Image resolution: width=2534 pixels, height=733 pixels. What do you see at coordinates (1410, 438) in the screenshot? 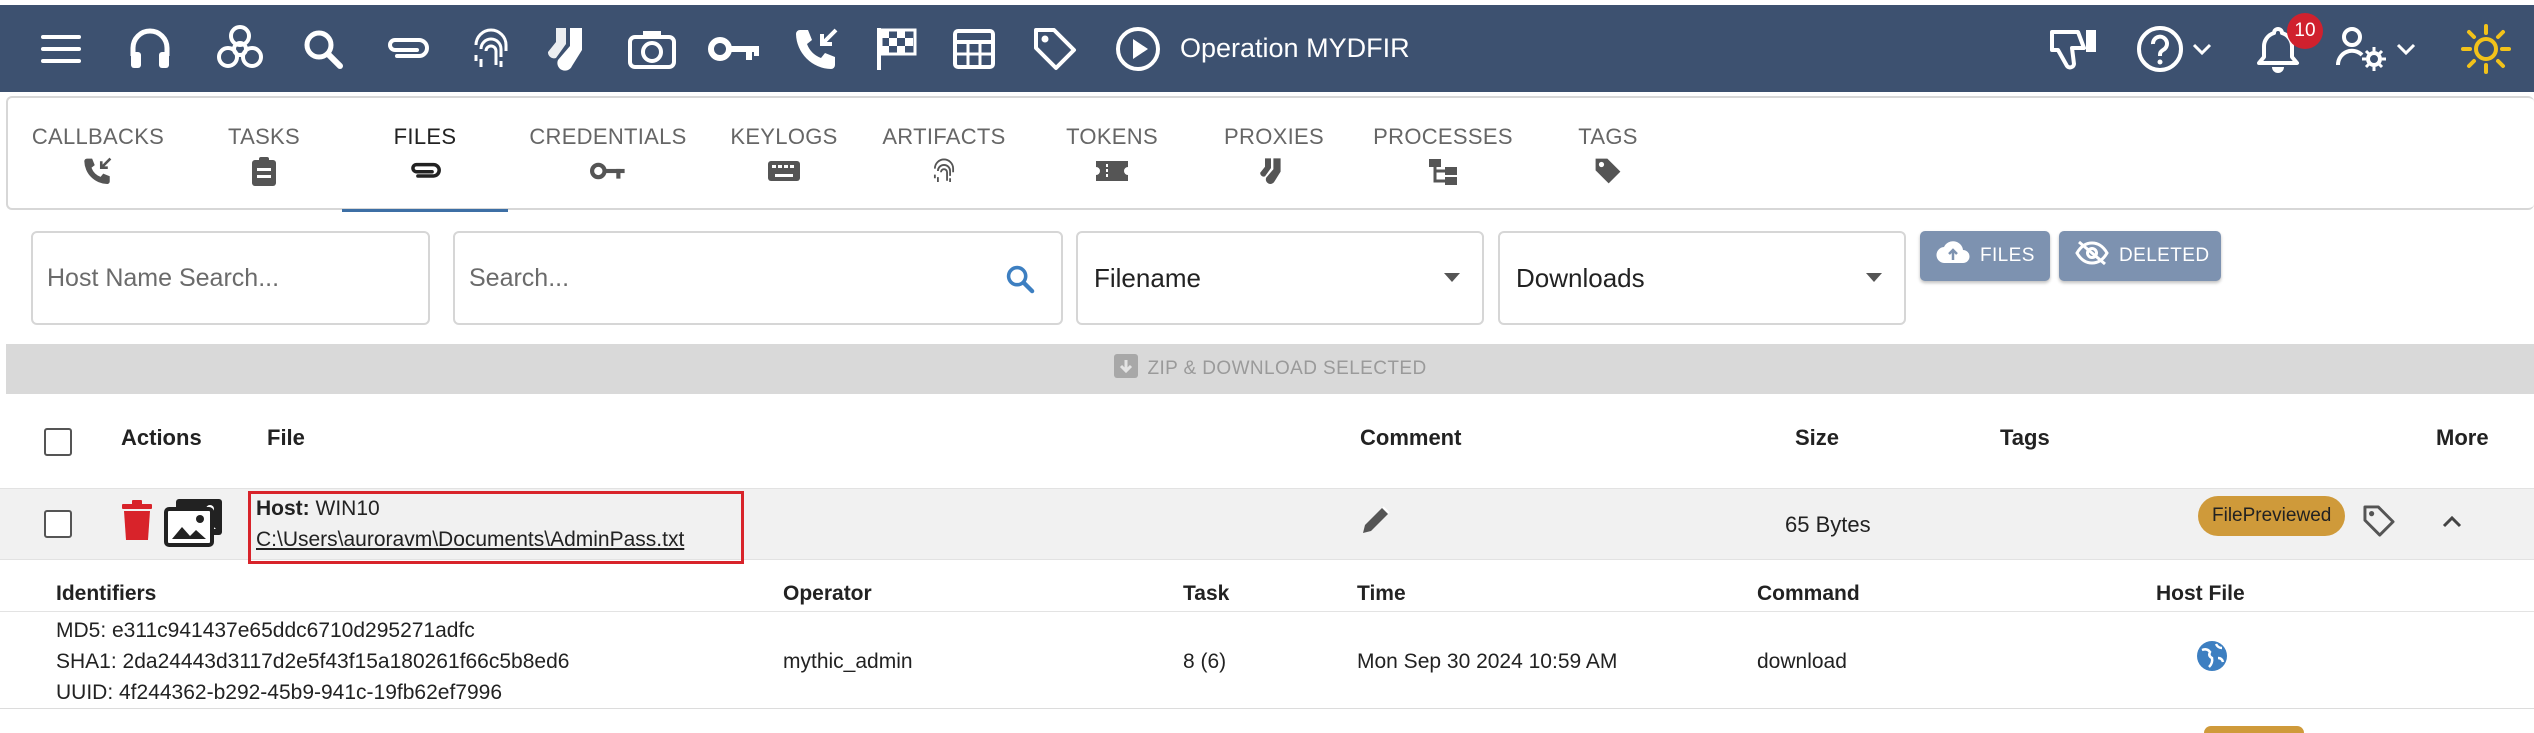
I see `column-header-comment: Comment` at bounding box center [1410, 438].